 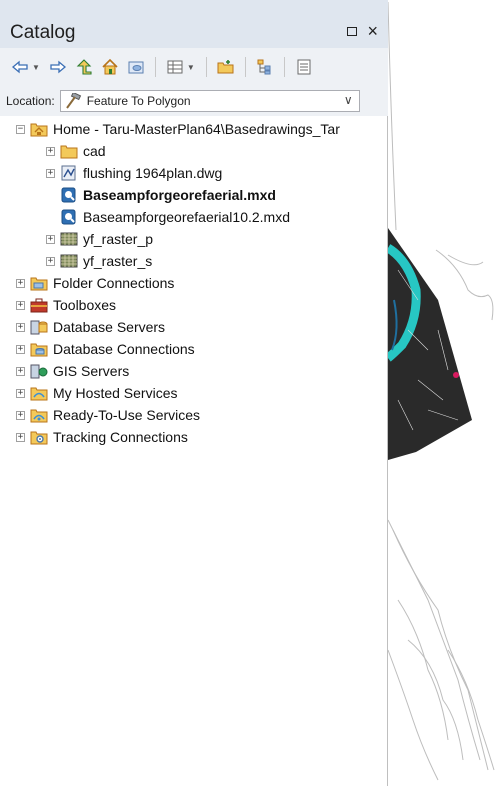 What do you see at coordinates (94, 151) in the screenshot?
I see `tree-label: cad` at bounding box center [94, 151].